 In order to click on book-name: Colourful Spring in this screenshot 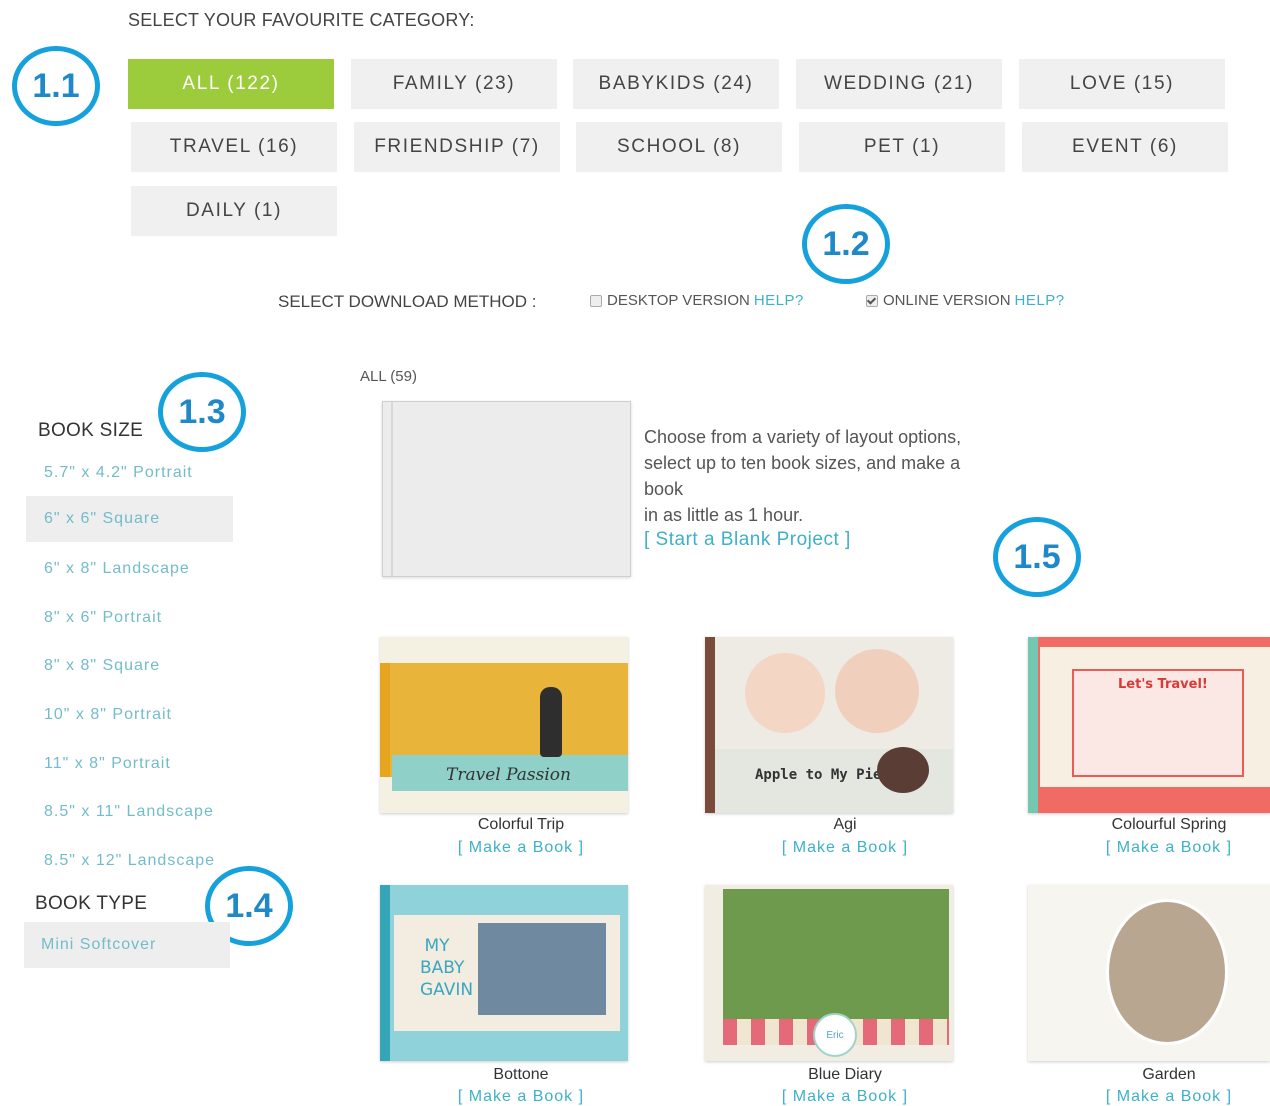, I will do `click(1169, 824)`.